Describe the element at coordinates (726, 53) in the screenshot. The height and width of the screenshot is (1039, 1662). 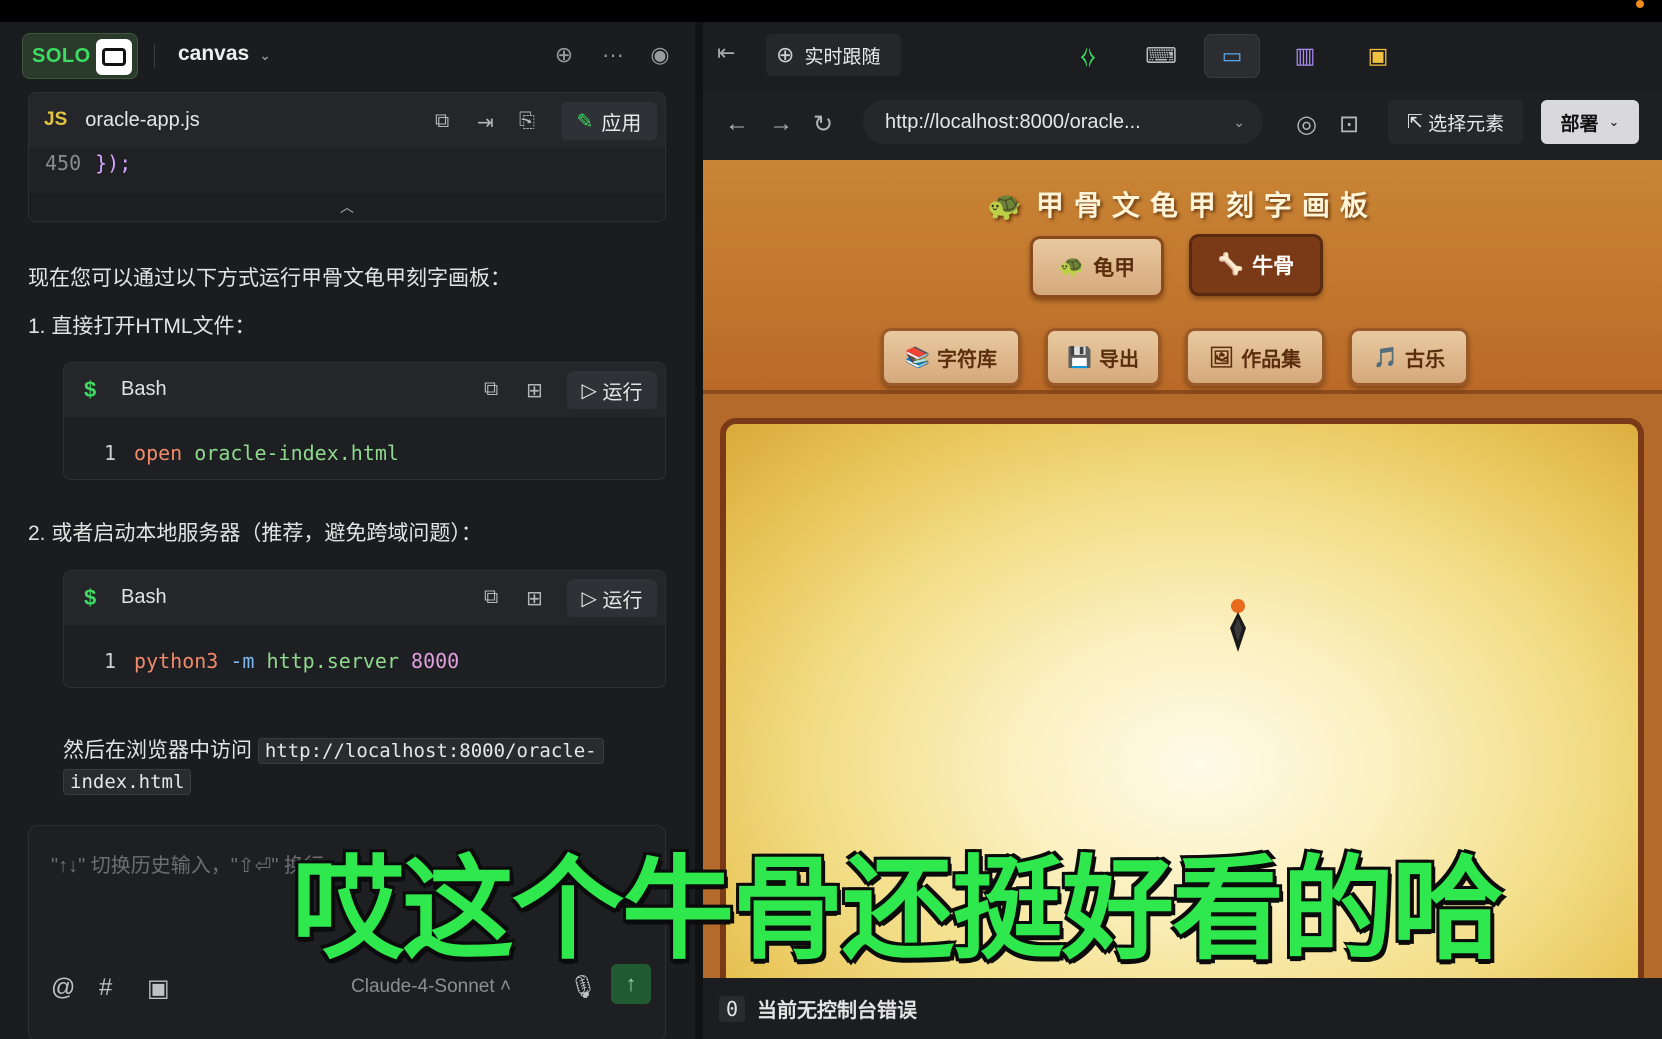
I see `collapse-left-icon: ⇤` at that location.